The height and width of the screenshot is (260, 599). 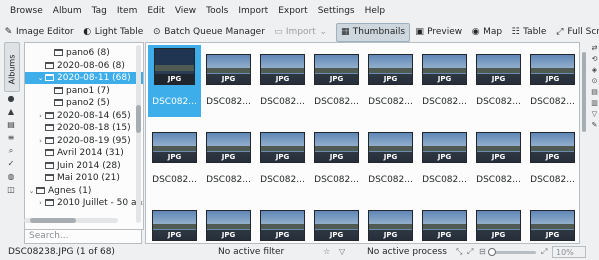 What do you see at coordinates (84, 153) in the screenshot?
I see `tree-item: Avril 2014 (31)` at bounding box center [84, 153].